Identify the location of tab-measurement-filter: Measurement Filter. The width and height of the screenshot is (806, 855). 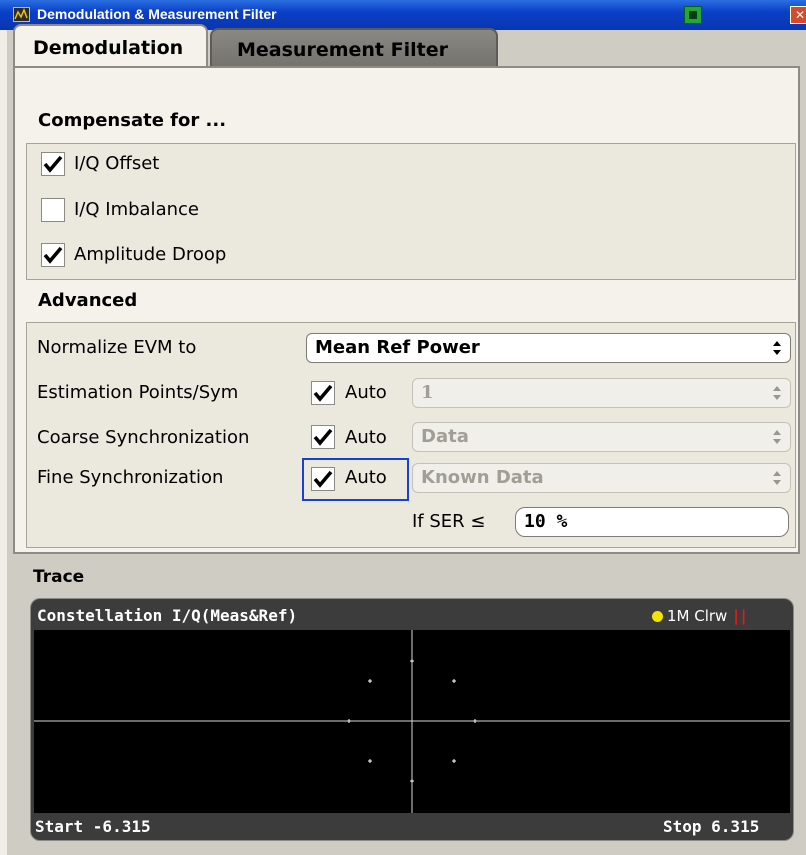
(354, 47).